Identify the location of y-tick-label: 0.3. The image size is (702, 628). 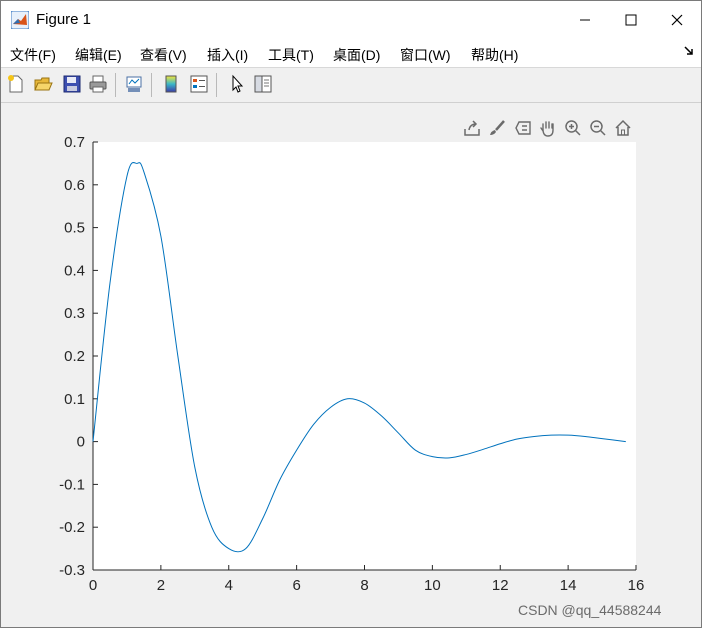
(74, 313).